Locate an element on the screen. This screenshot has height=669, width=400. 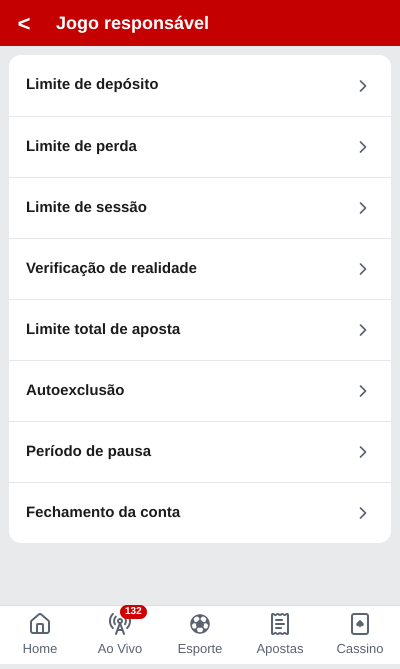
nav-item: Ao Vivo 132 is located at coordinates (120, 632).